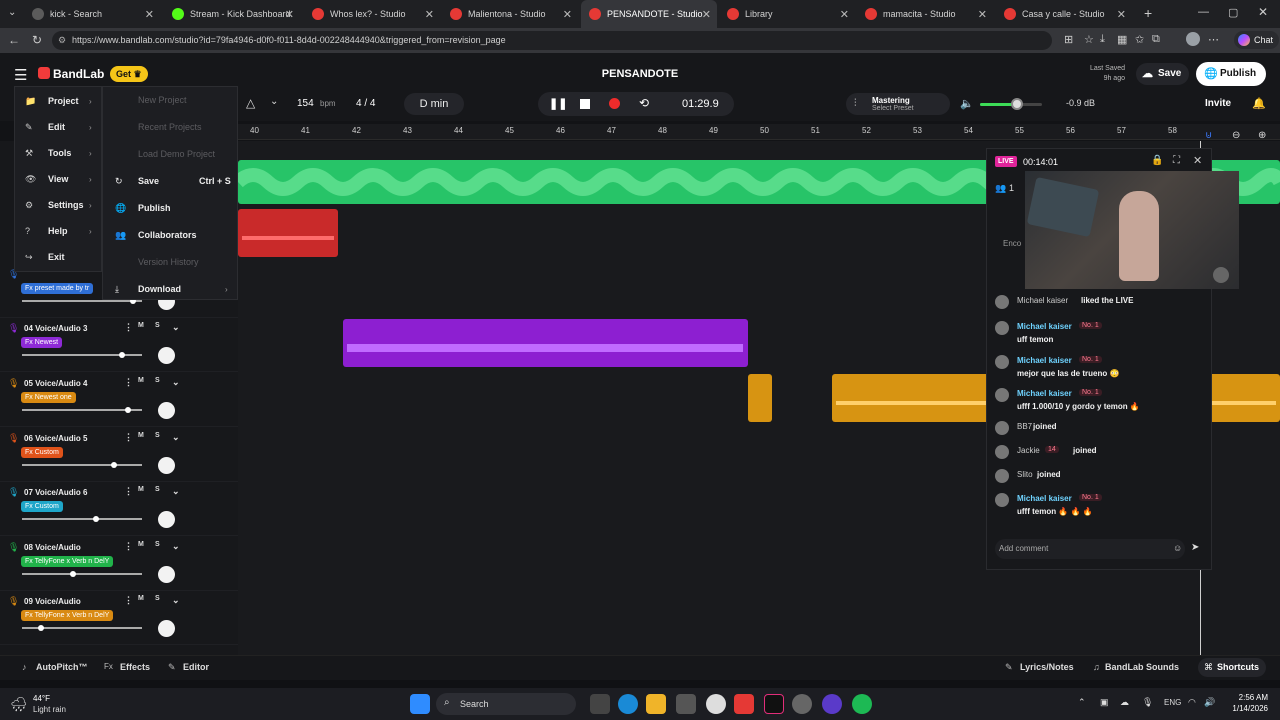  I want to click on invite-button: Invite, so click(1218, 103).